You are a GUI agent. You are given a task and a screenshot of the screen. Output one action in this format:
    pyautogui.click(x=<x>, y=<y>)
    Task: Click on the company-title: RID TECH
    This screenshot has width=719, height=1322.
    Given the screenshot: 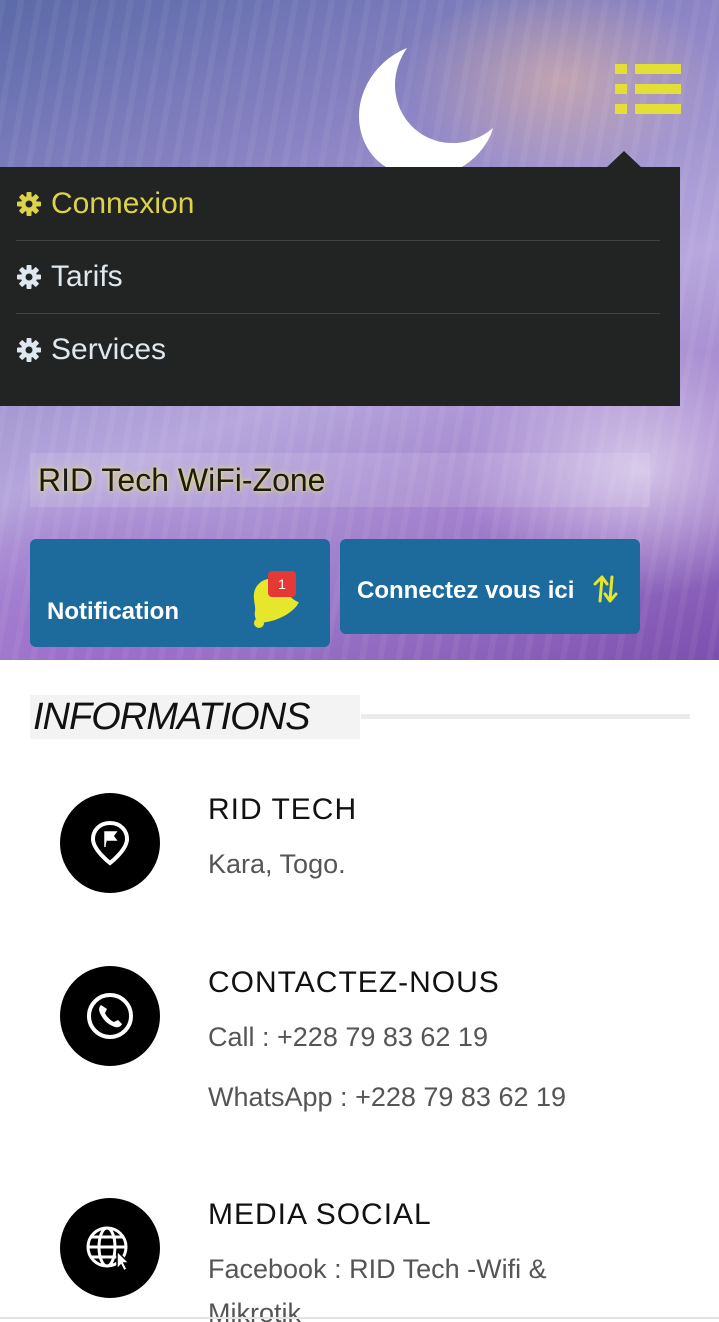 What is the action you would take?
    pyautogui.click(x=283, y=809)
    